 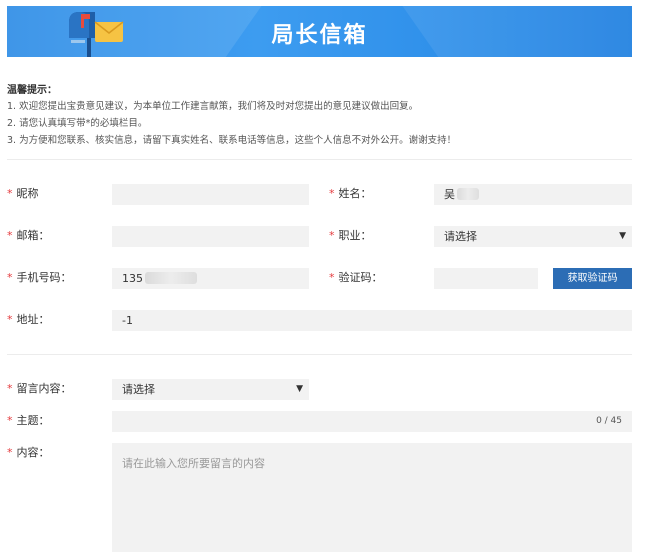 What do you see at coordinates (372, 320) in the screenshot?
I see `address-input: -1` at bounding box center [372, 320].